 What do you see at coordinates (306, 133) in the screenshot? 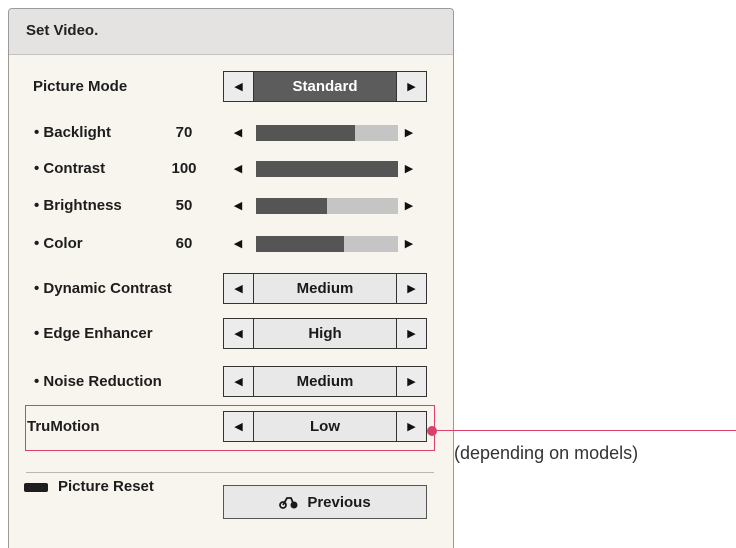
I see `backlight-slider-fill` at bounding box center [306, 133].